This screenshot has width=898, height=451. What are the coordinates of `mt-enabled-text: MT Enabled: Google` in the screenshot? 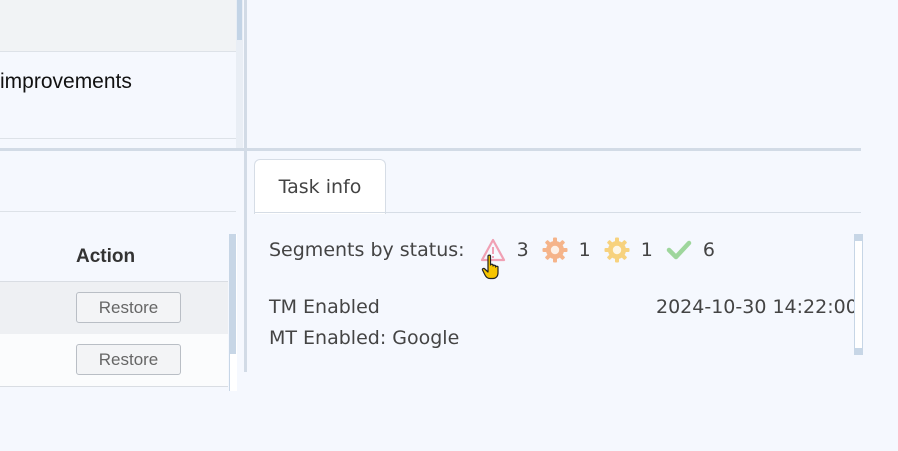 It's located at (364, 338).